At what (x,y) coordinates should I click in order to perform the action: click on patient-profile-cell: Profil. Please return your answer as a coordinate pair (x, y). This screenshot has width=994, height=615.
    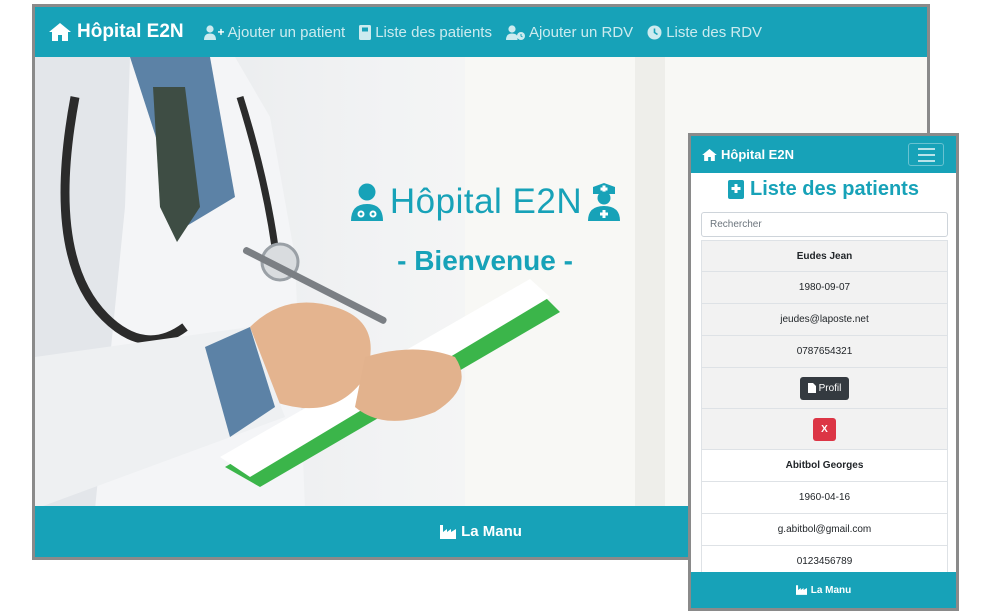
    Looking at the image, I should click on (824, 388).